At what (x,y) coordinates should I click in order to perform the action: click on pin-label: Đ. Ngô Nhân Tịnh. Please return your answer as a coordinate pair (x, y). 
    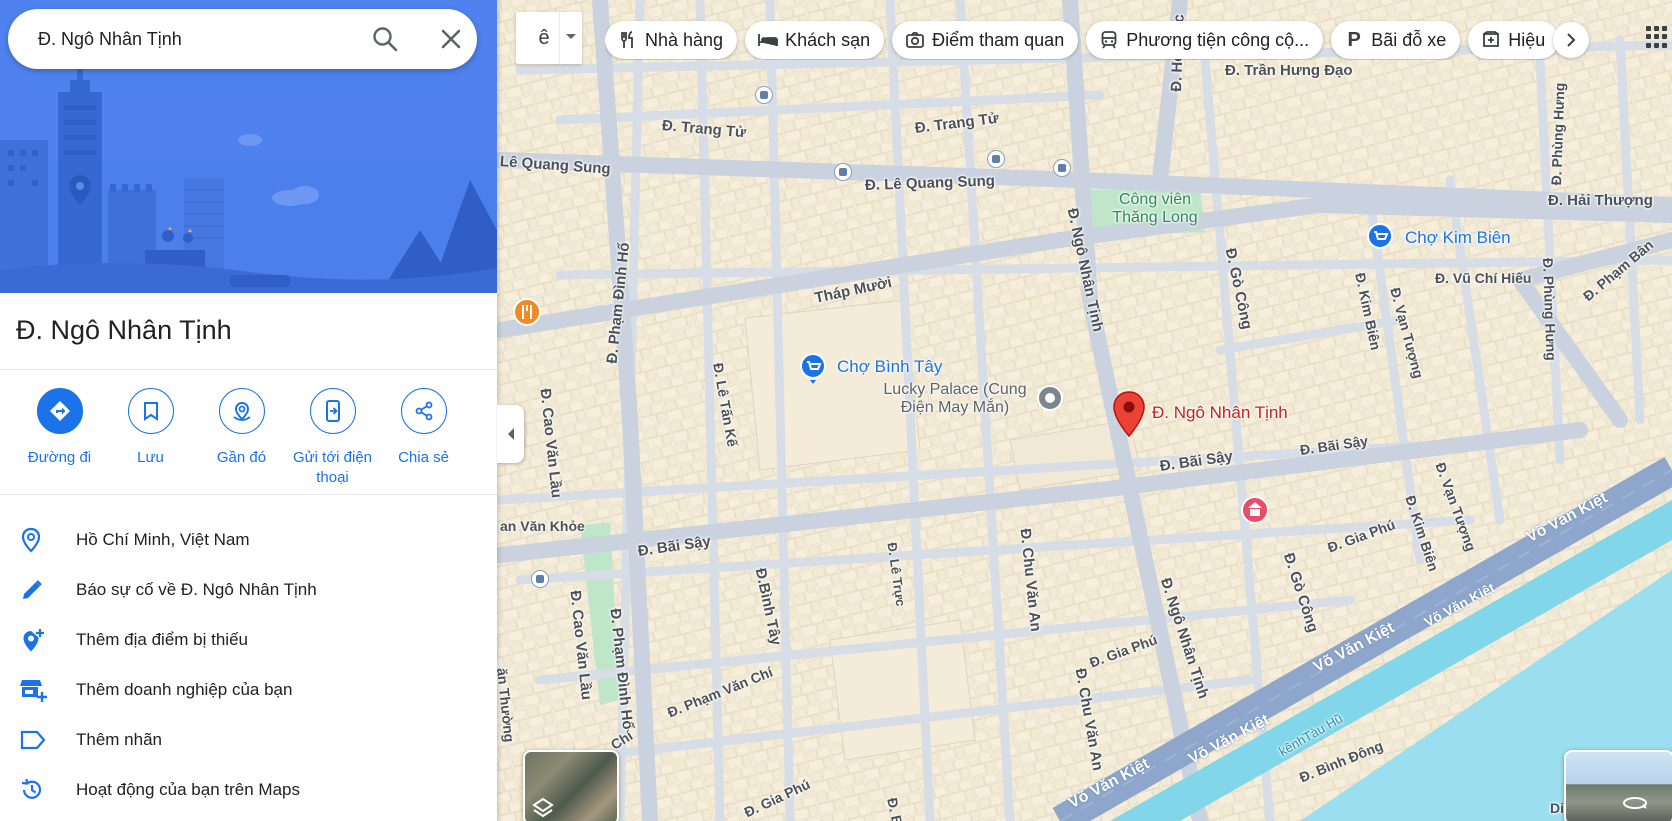
    Looking at the image, I should click on (1220, 413).